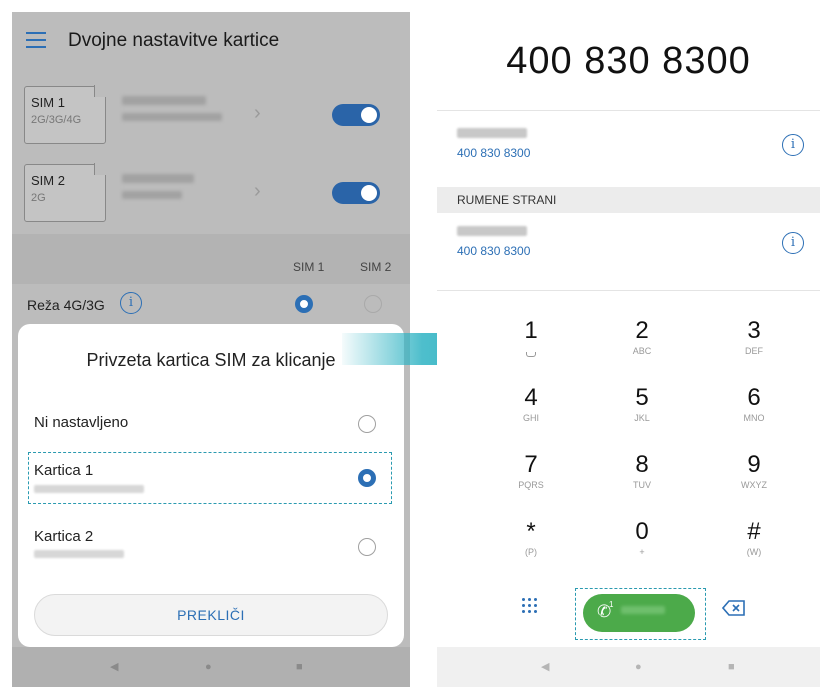 This screenshot has height=693, width=832. I want to click on key-digit: 7, so click(531, 464).